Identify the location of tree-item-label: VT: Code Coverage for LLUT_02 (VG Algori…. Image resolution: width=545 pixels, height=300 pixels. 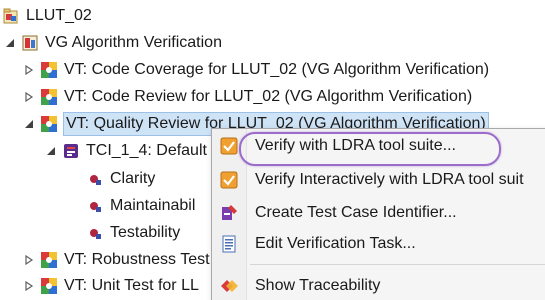
(277, 69).